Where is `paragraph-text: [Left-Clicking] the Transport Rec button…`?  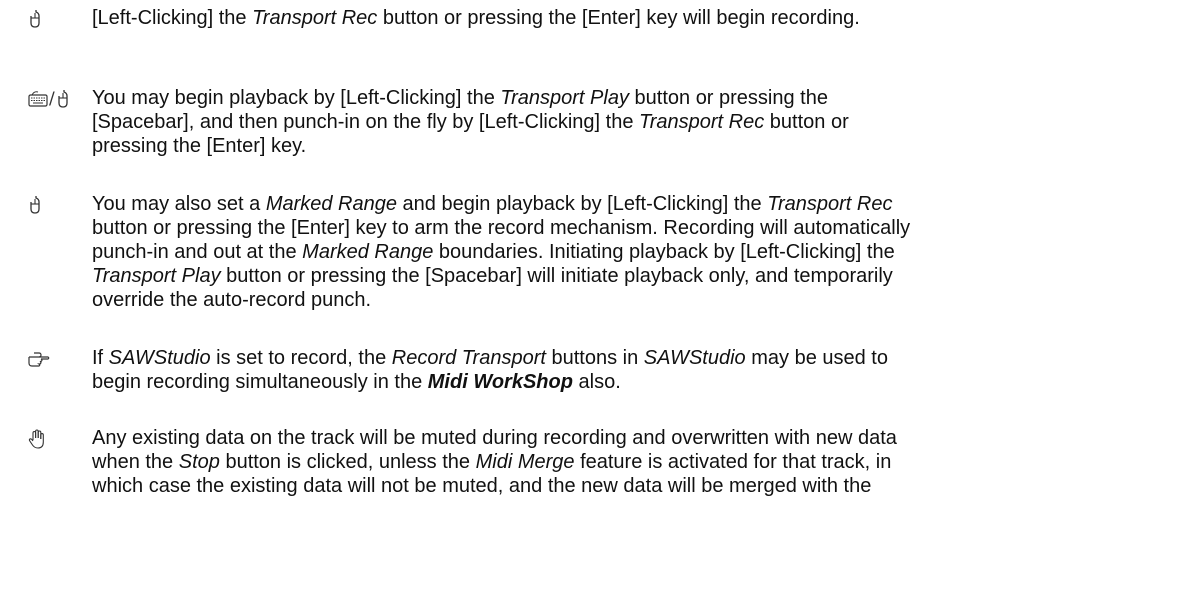
paragraph-text: [Left-Clicking] the Transport Rec button… is located at coordinates (637, 18).